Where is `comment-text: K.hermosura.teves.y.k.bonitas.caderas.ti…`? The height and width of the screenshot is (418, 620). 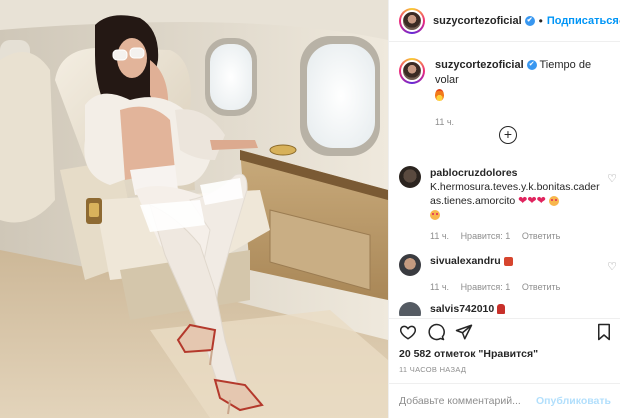
comment-text: K.hermosura.teves.y.k.bonitas.caderas.ti… is located at coordinates (515, 194).